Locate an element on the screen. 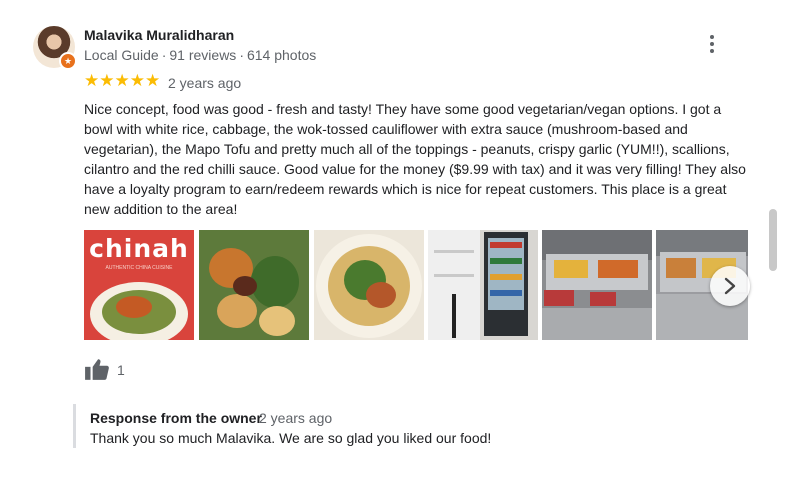 The width and height of the screenshot is (796, 487). owner-response-date: 2 years ago is located at coordinates (296, 418).